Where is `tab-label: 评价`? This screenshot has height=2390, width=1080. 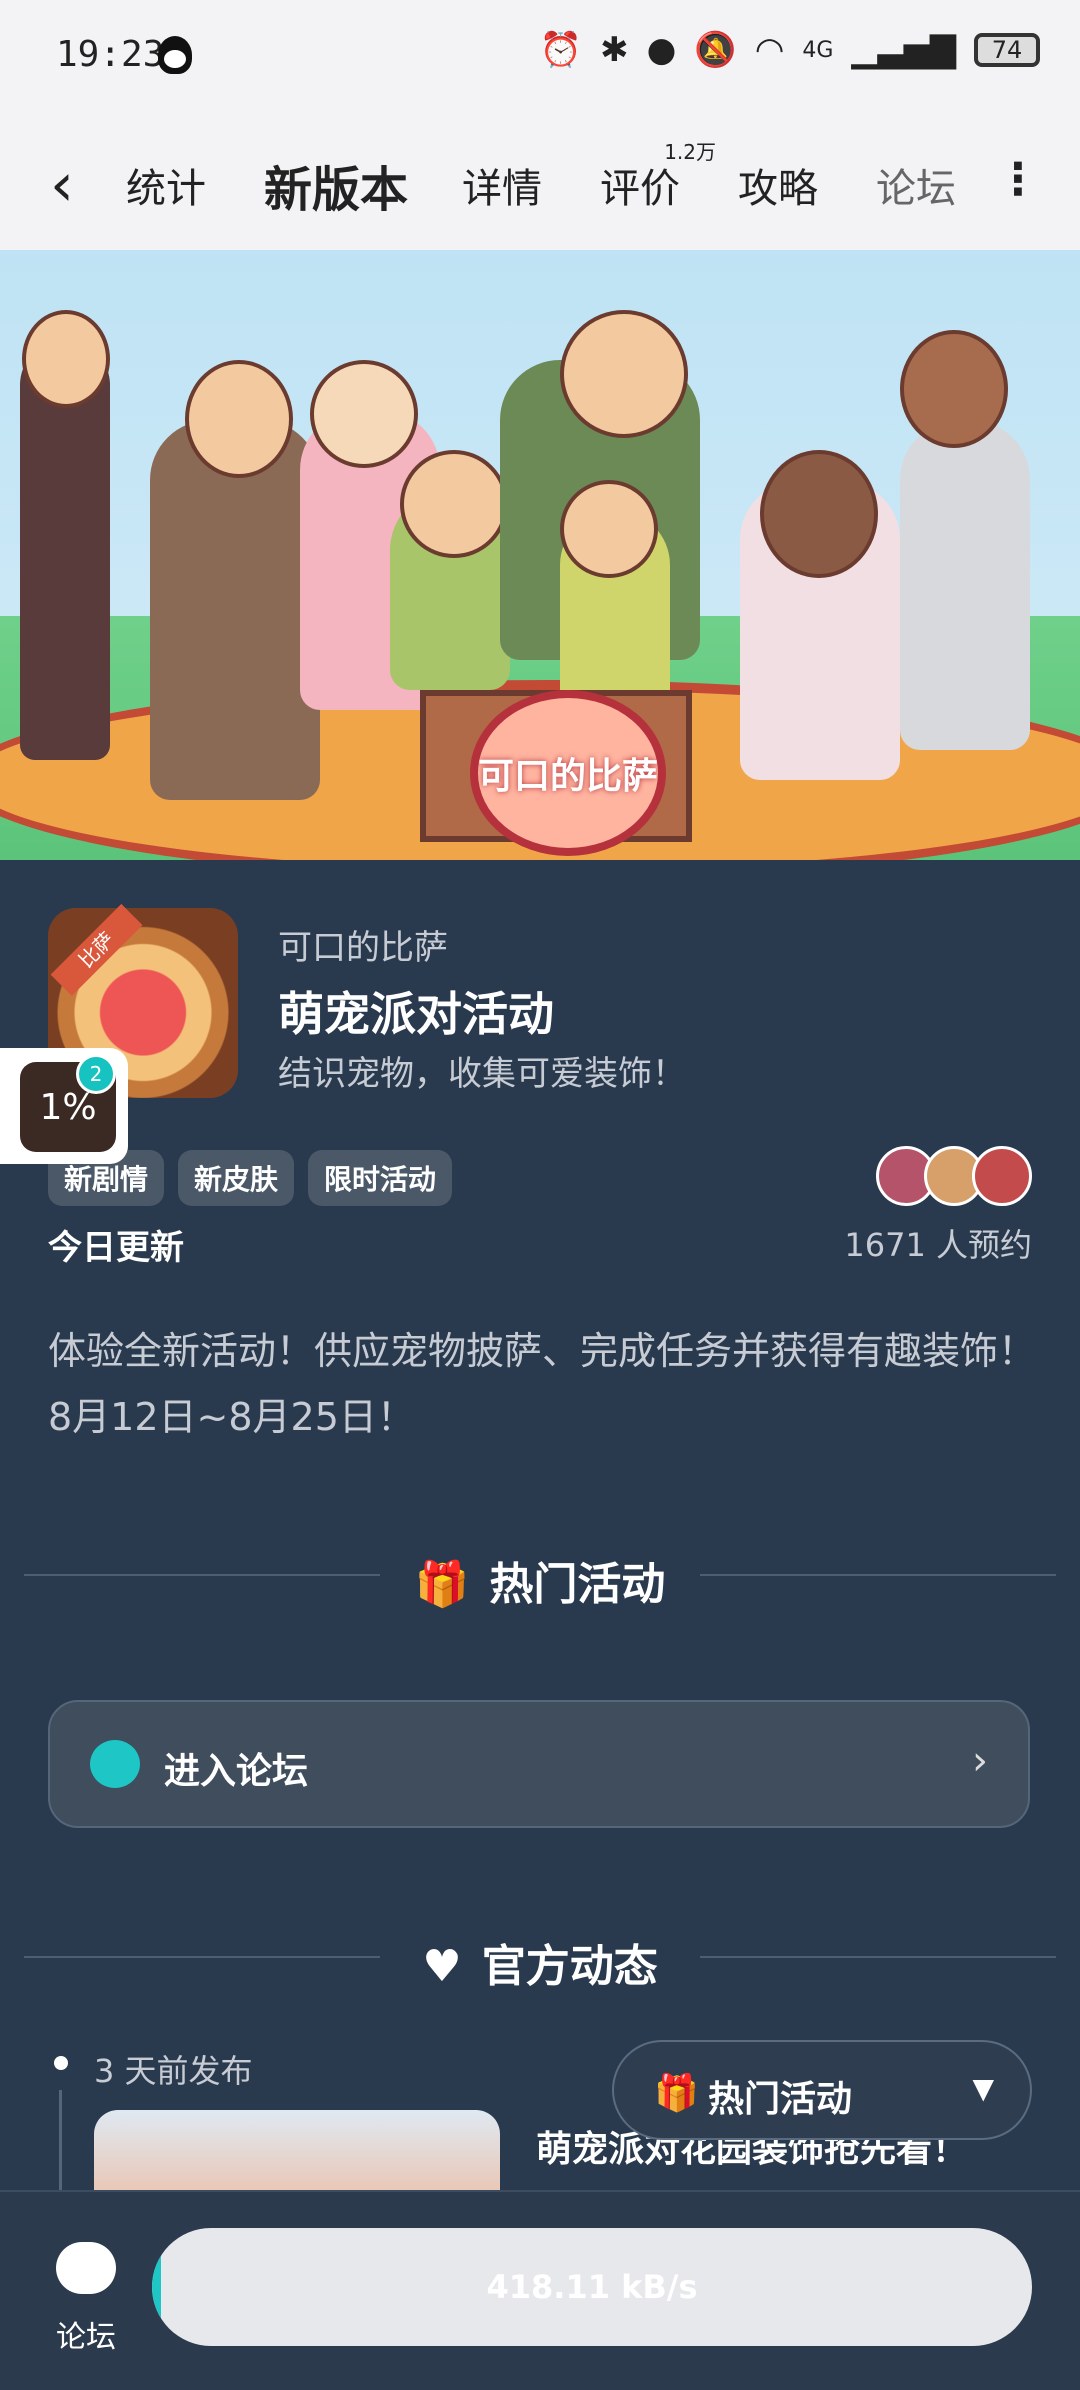
tab-label: 评价 is located at coordinates (640, 189).